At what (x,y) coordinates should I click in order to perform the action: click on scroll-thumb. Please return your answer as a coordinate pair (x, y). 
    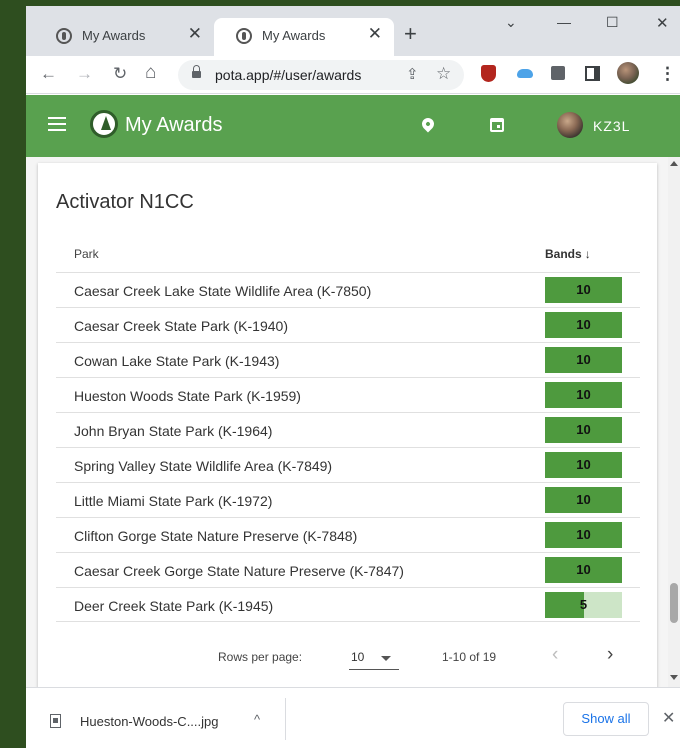
    Looking at the image, I should click on (674, 603).